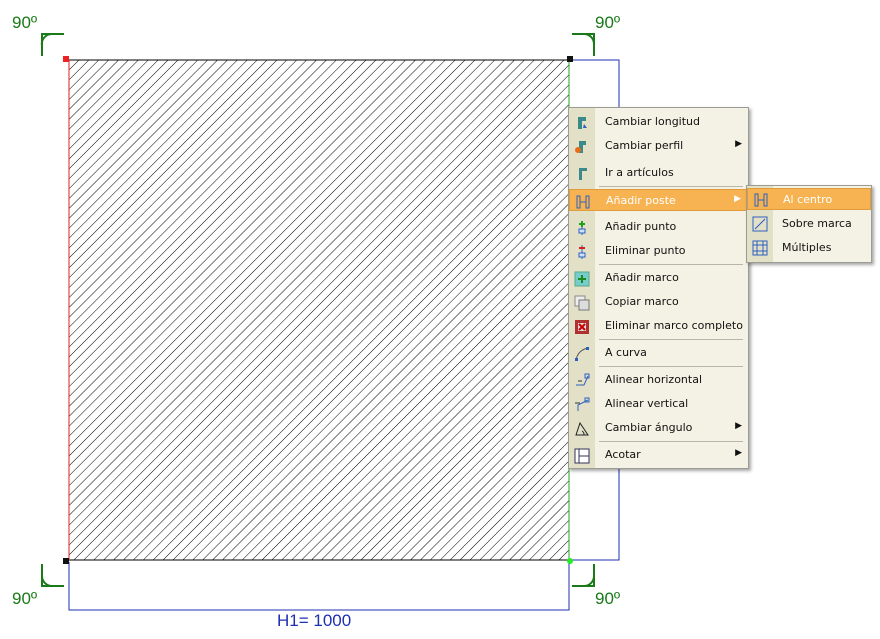  Describe the element at coordinates (583, 202) in the screenshot. I see `add-post-icon` at that location.